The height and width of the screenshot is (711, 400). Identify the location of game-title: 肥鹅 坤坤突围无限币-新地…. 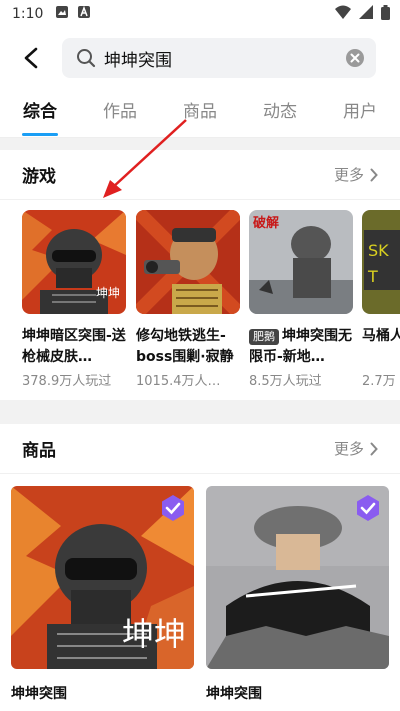
(300, 346).